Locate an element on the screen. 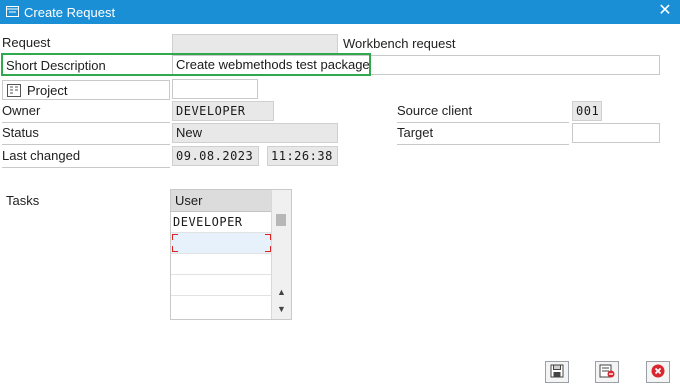 The image size is (680, 390). tasks-table: User DEVELOPER ▲ ▼ is located at coordinates (231, 254).